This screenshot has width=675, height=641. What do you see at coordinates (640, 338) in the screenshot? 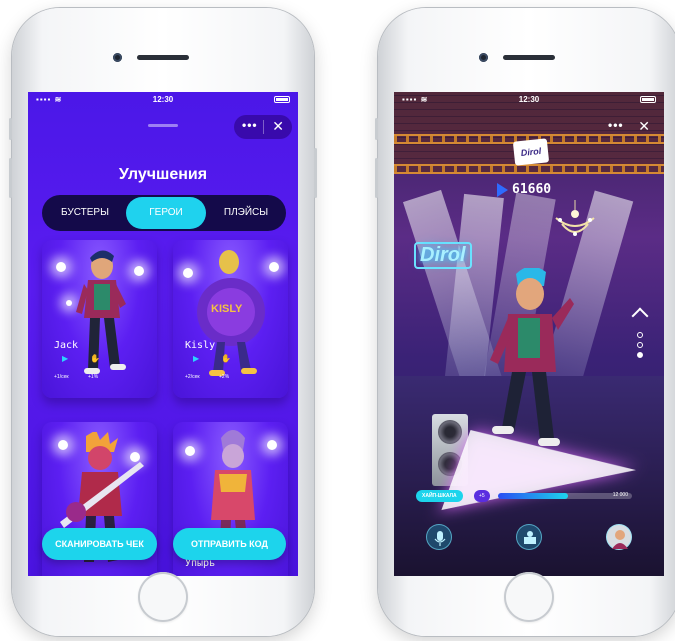
I see `side-pager` at bounding box center [640, 338].